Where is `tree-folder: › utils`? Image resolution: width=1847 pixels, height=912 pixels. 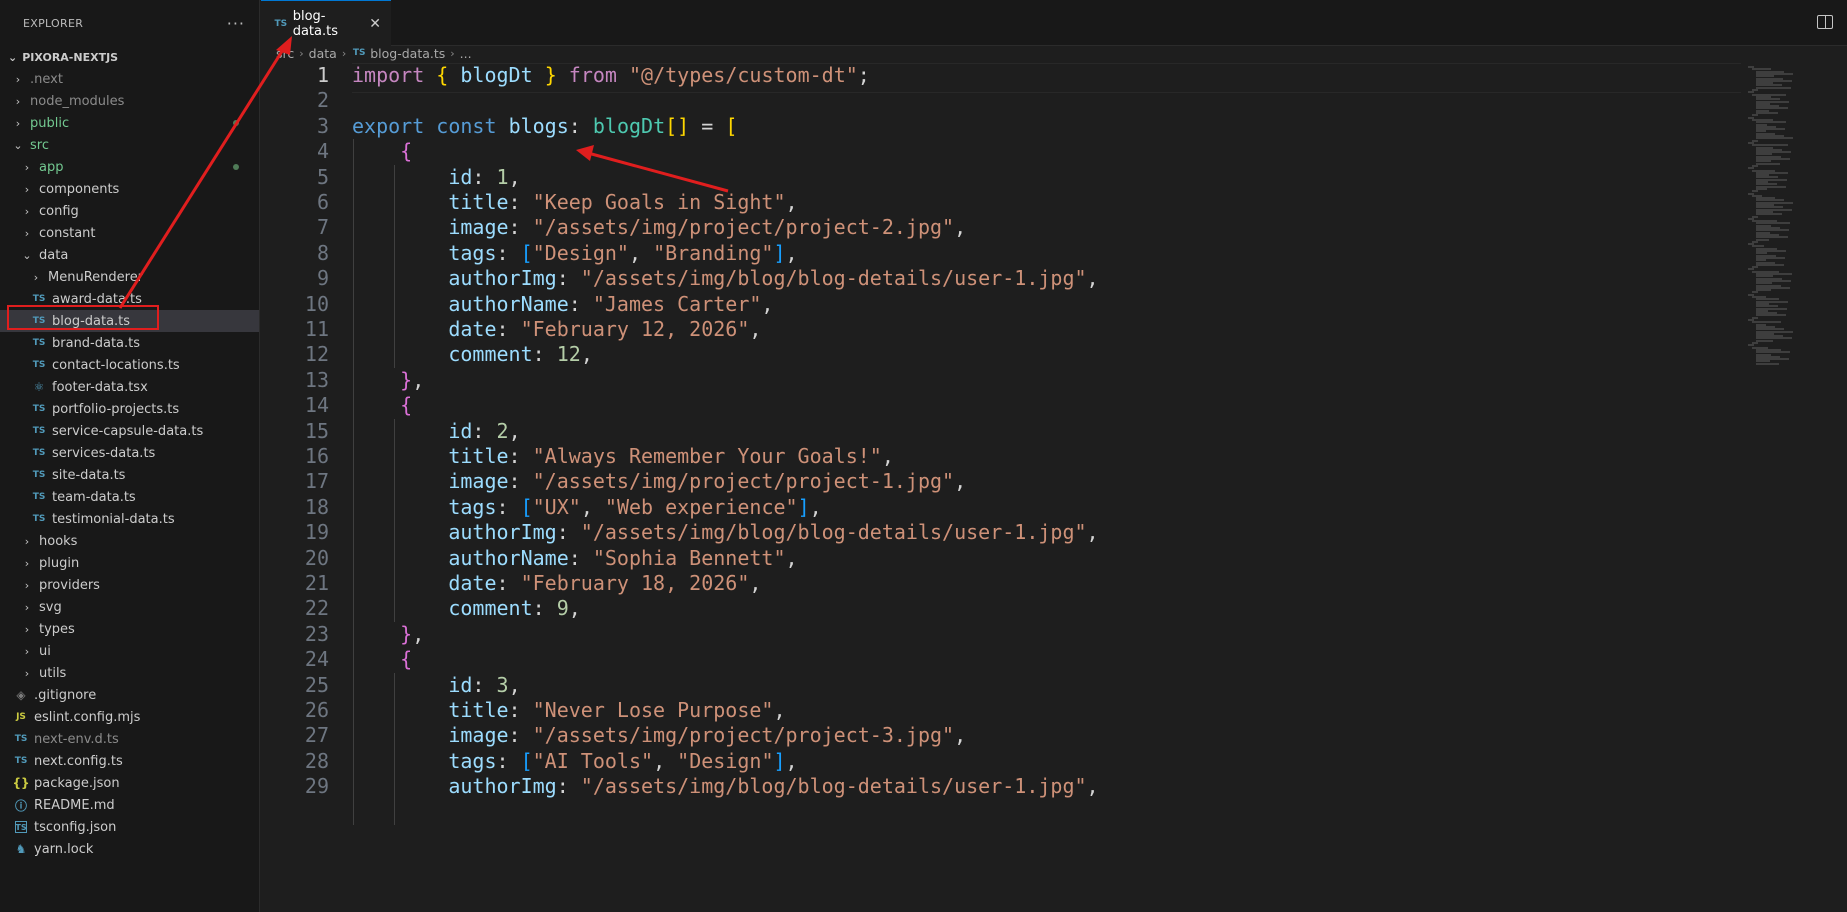
tree-folder: › utils is located at coordinates (129, 673).